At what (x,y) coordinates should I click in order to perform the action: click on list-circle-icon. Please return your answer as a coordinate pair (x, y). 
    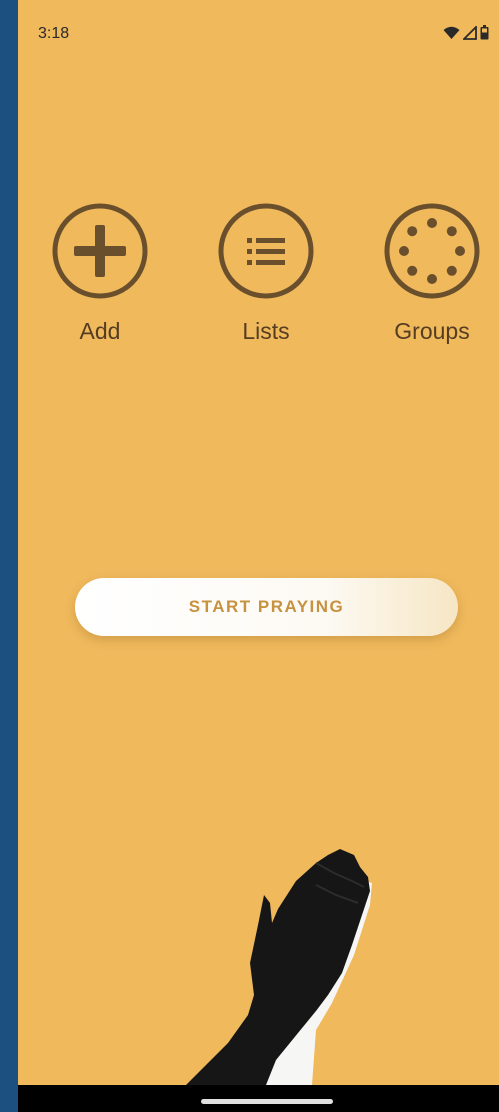
    Looking at the image, I should click on (266, 251).